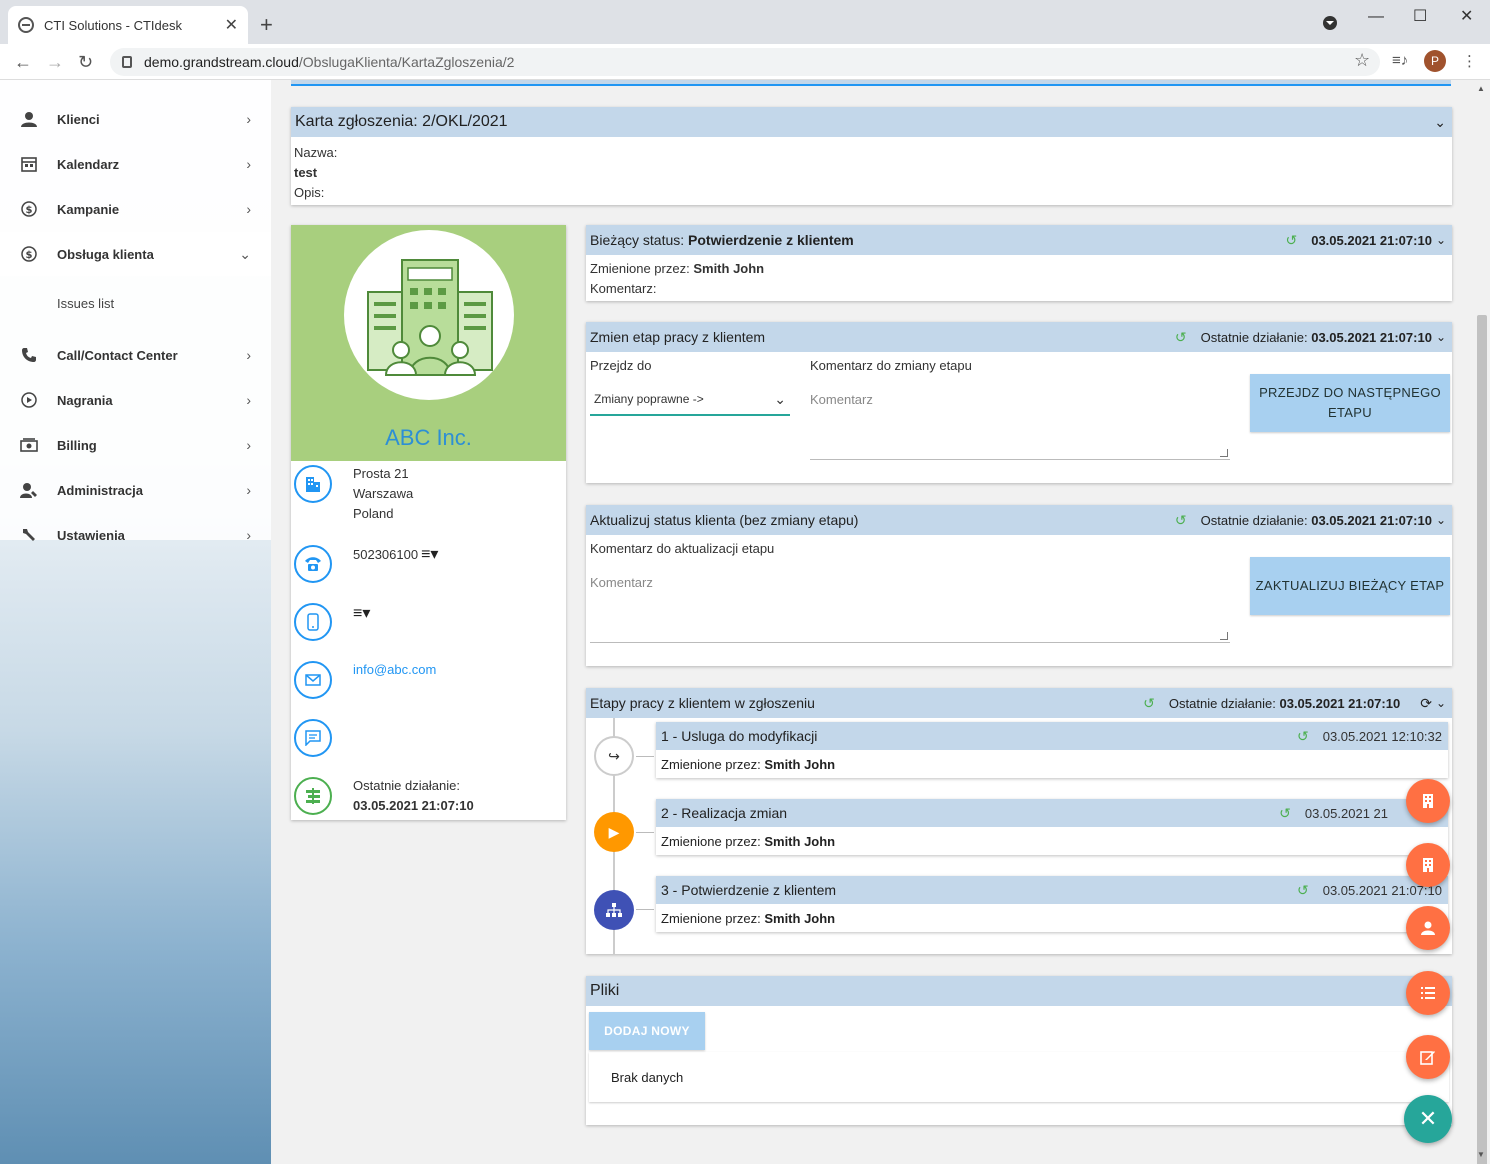  I want to click on sitemap-icon, so click(614, 910).